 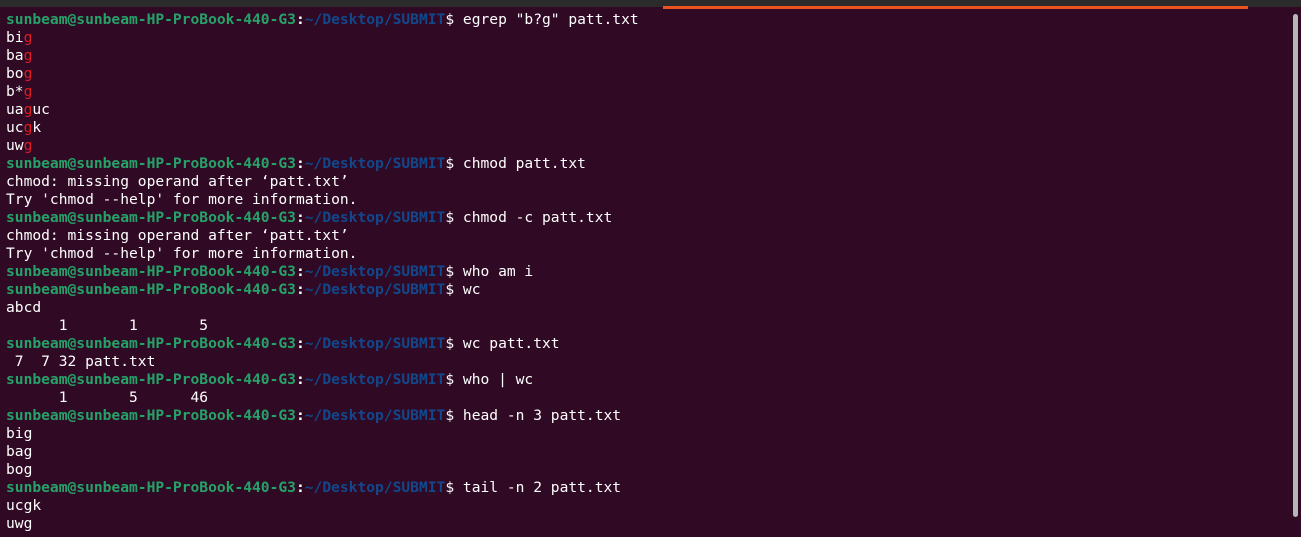 What do you see at coordinates (542, 487) in the screenshot?
I see `command-text: tail -n 2 patt.txt` at bounding box center [542, 487].